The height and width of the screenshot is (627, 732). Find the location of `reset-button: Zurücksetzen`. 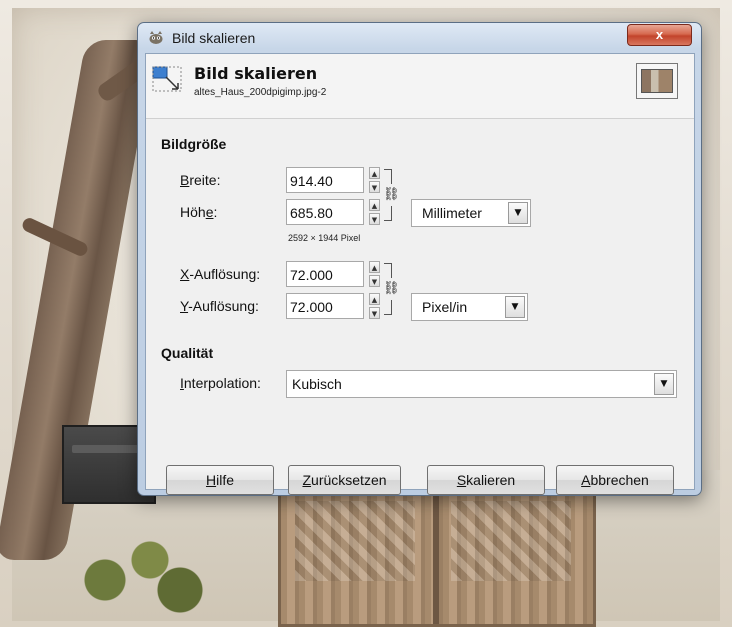

reset-button: Zurücksetzen is located at coordinates (344, 480).